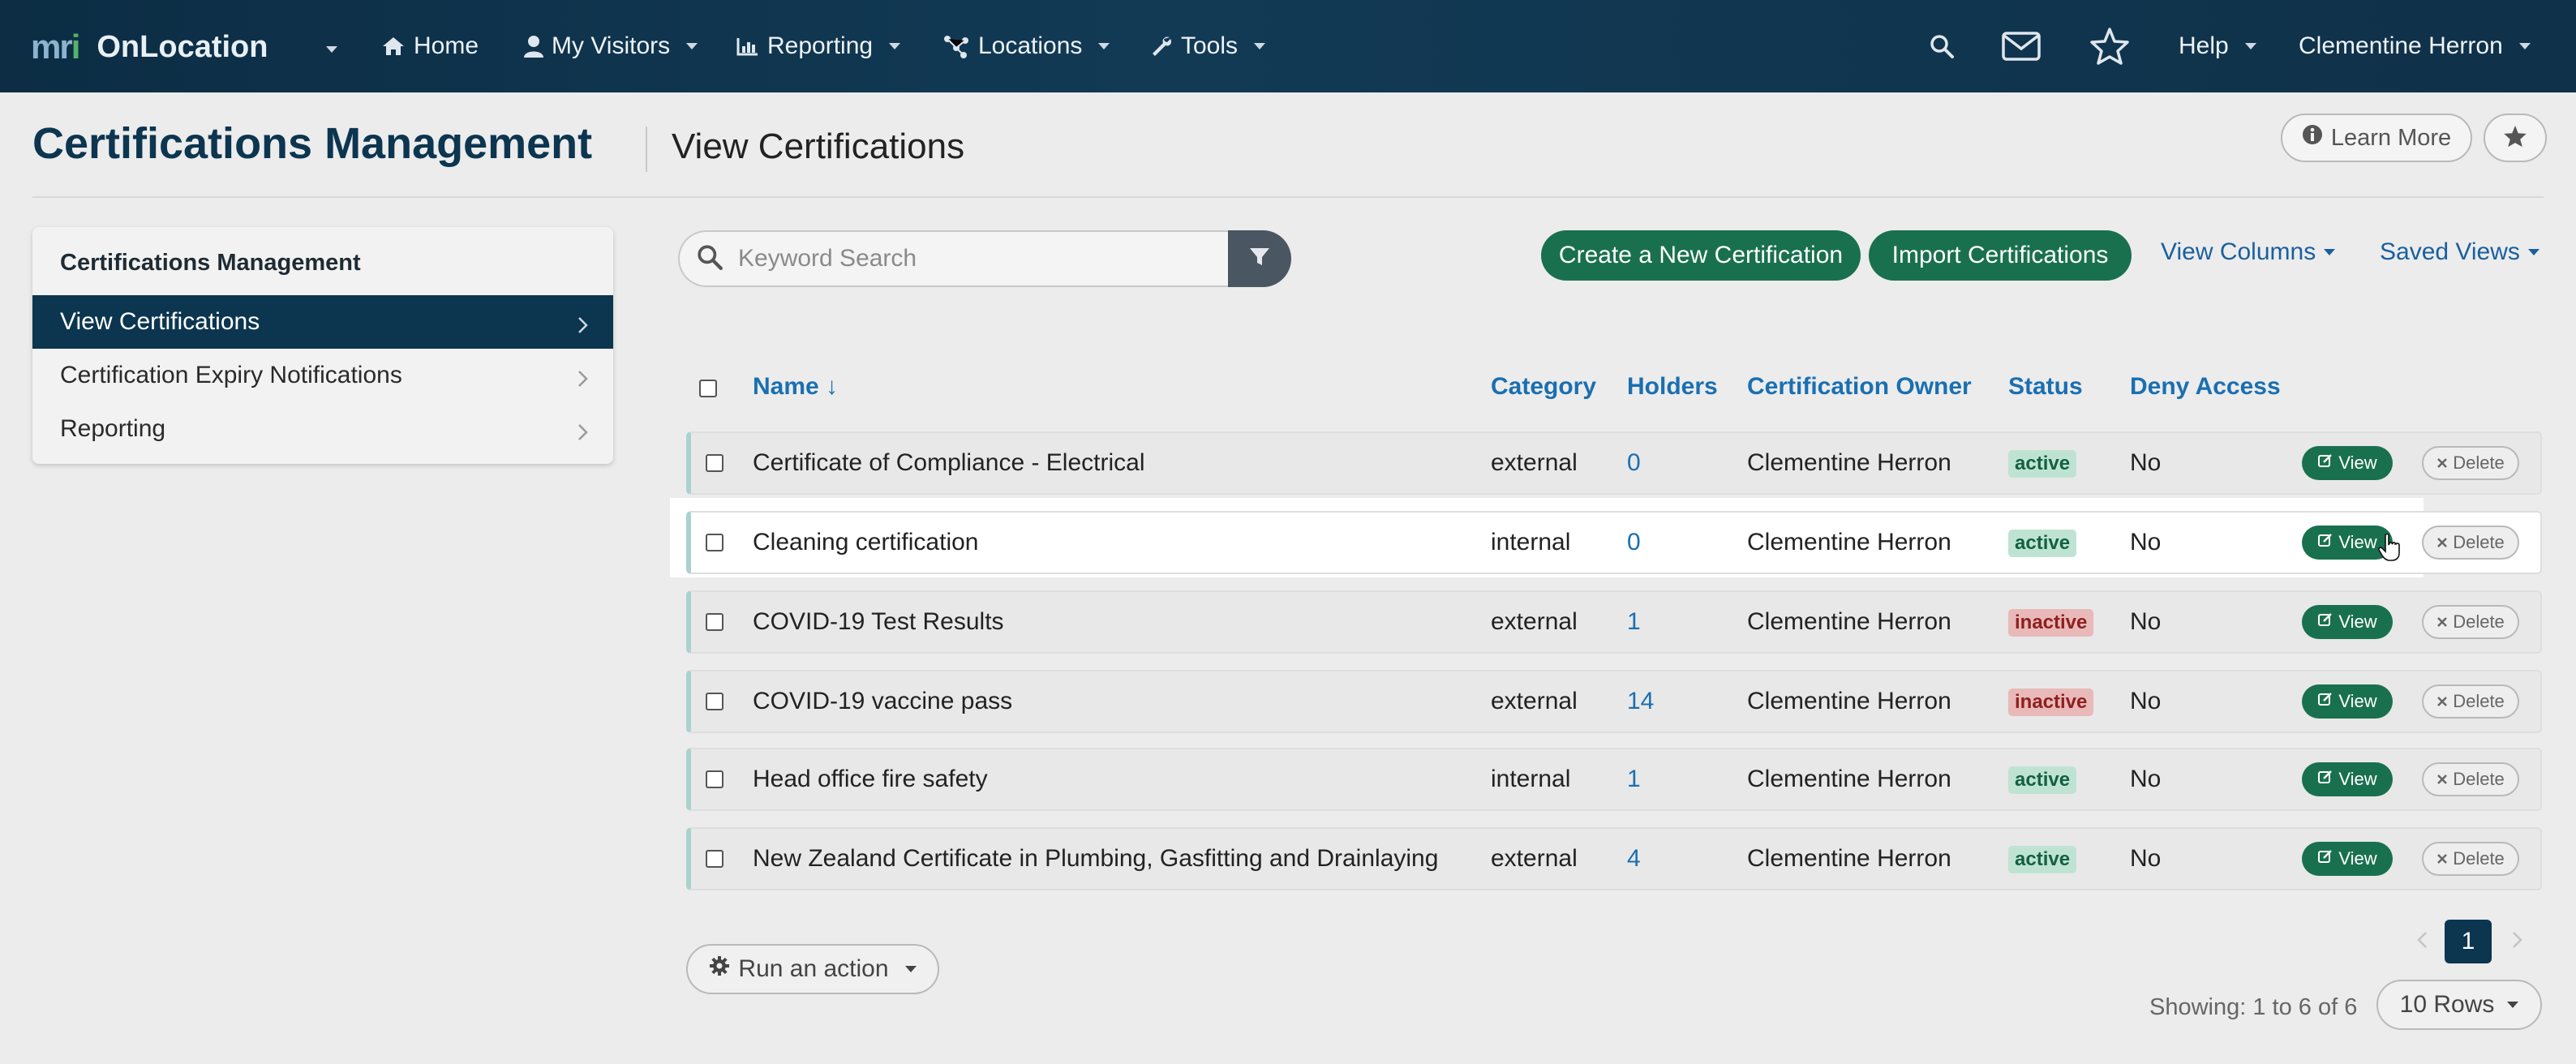 This screenshot has height=1064, width=2576. Describe the element at coordinates (430, 46) in the screenshot. I see `nav-home: Home` at that location.